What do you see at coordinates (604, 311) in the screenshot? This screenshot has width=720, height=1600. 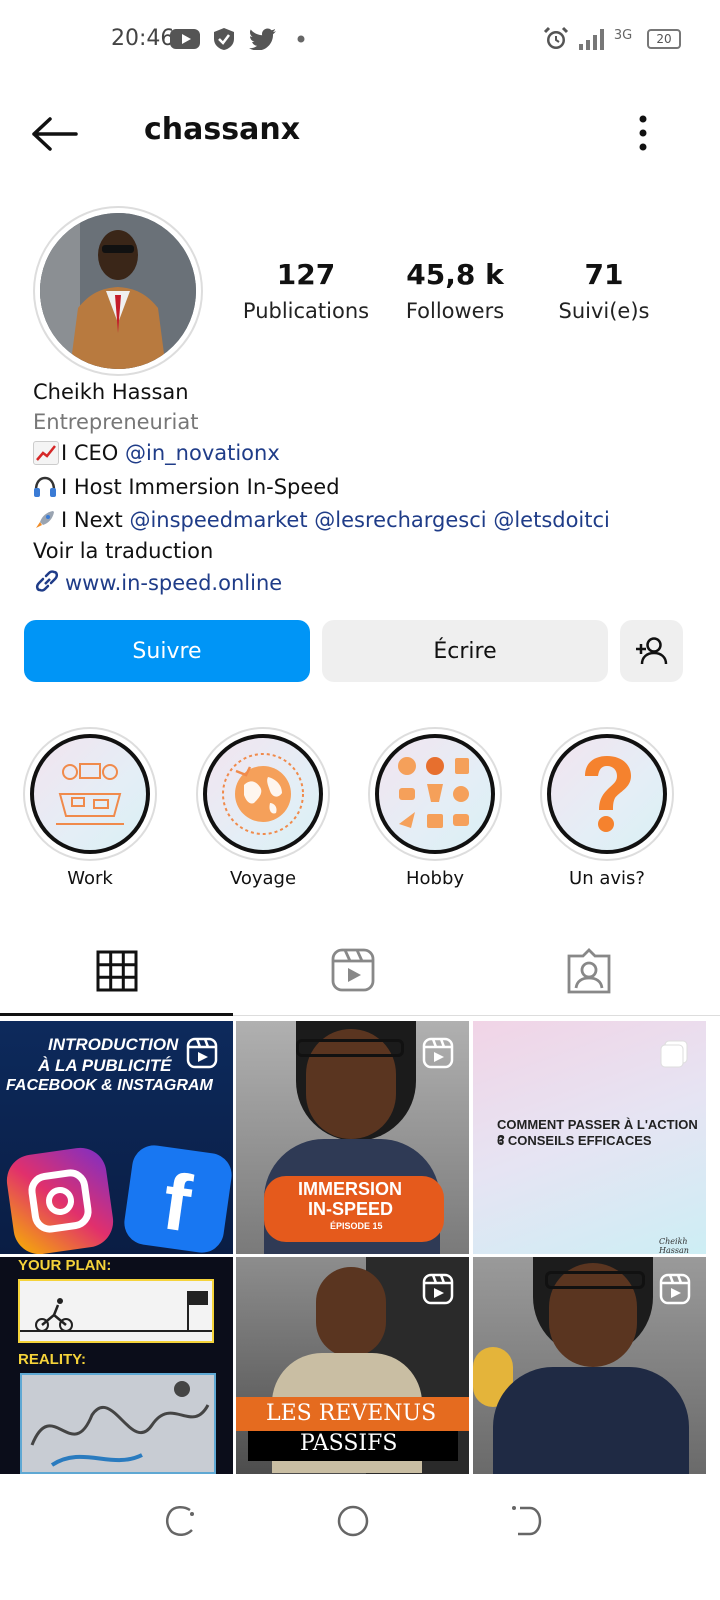 I see `stat-following-label: Suivi(e)s` at bounding box center [604, 311].